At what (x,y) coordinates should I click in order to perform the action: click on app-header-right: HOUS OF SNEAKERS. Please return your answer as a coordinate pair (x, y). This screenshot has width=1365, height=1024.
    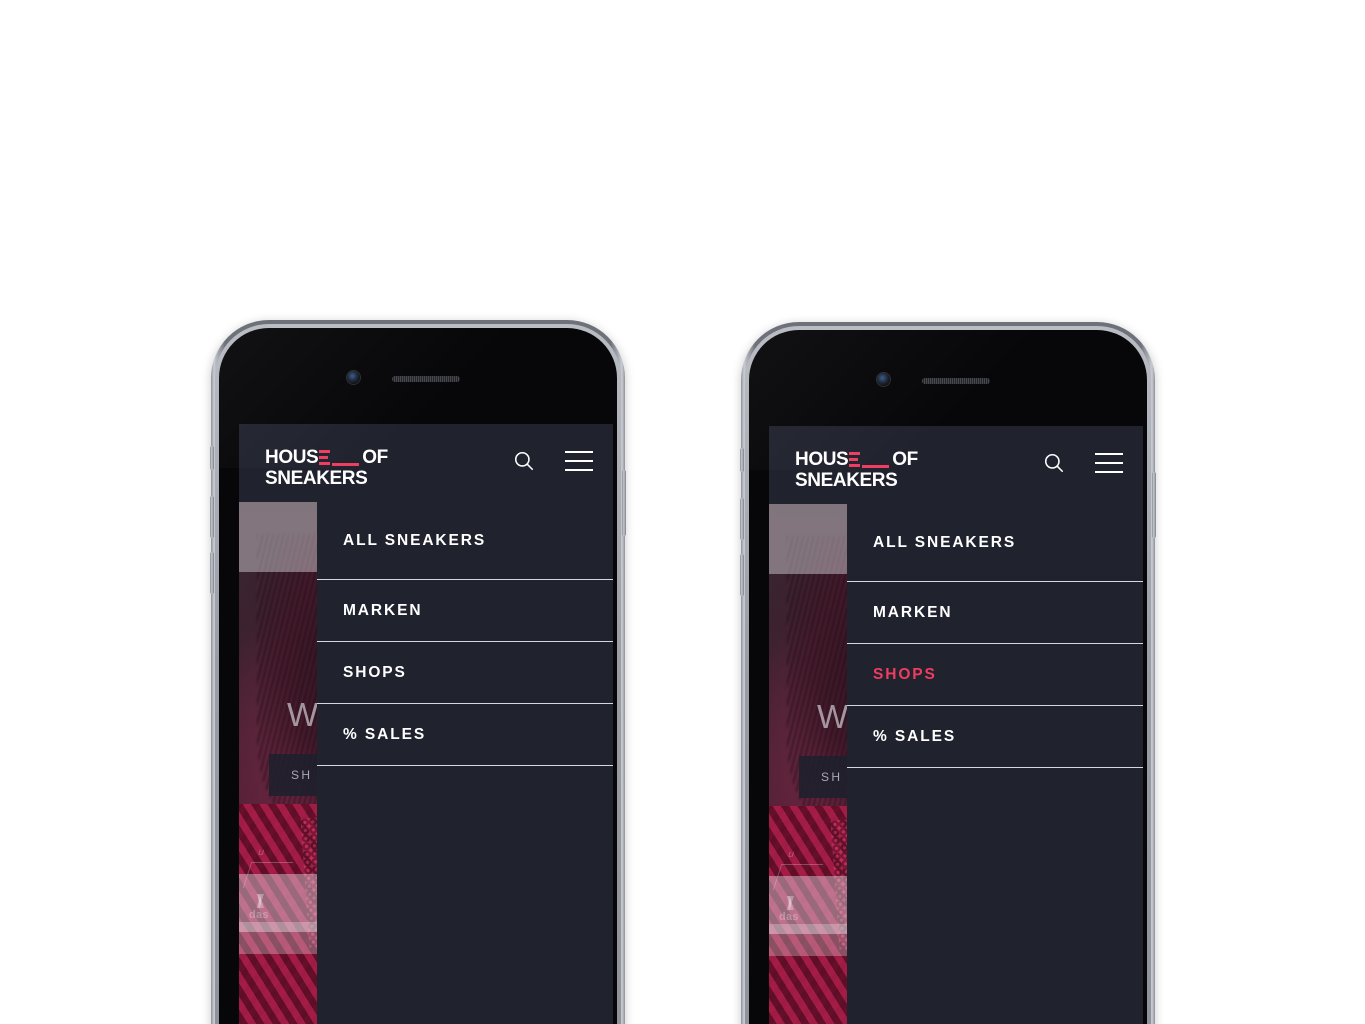
    Looking at the image, I should click on (956, 465).